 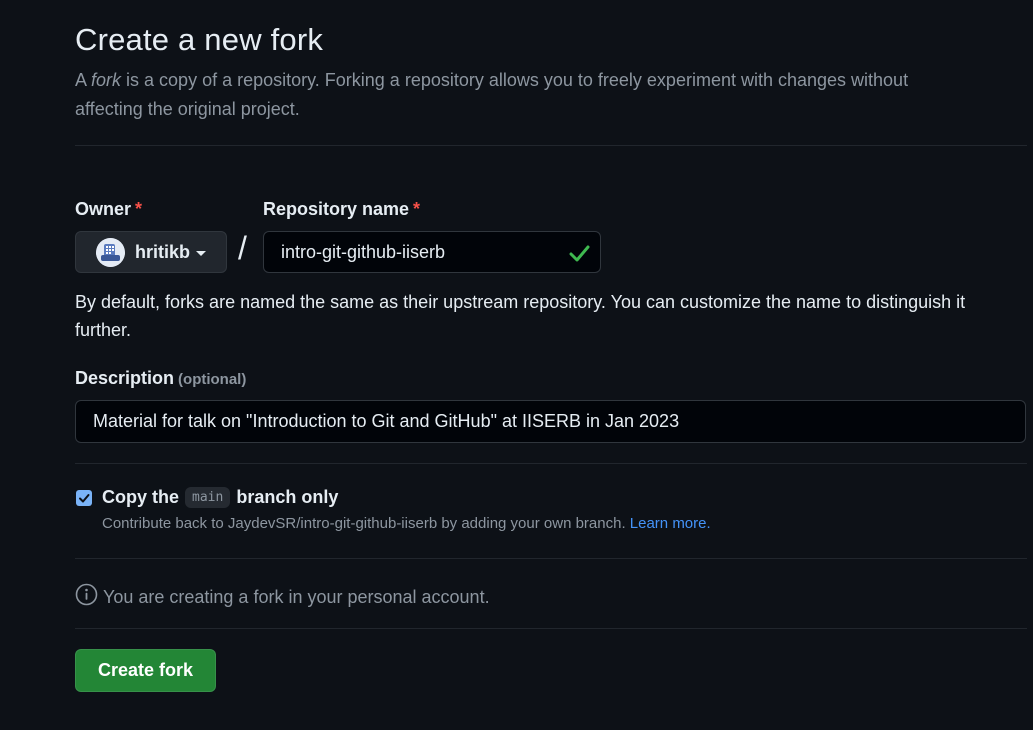 I want to click on repository-name-label: Repository name *, so click(x=341, y=209).